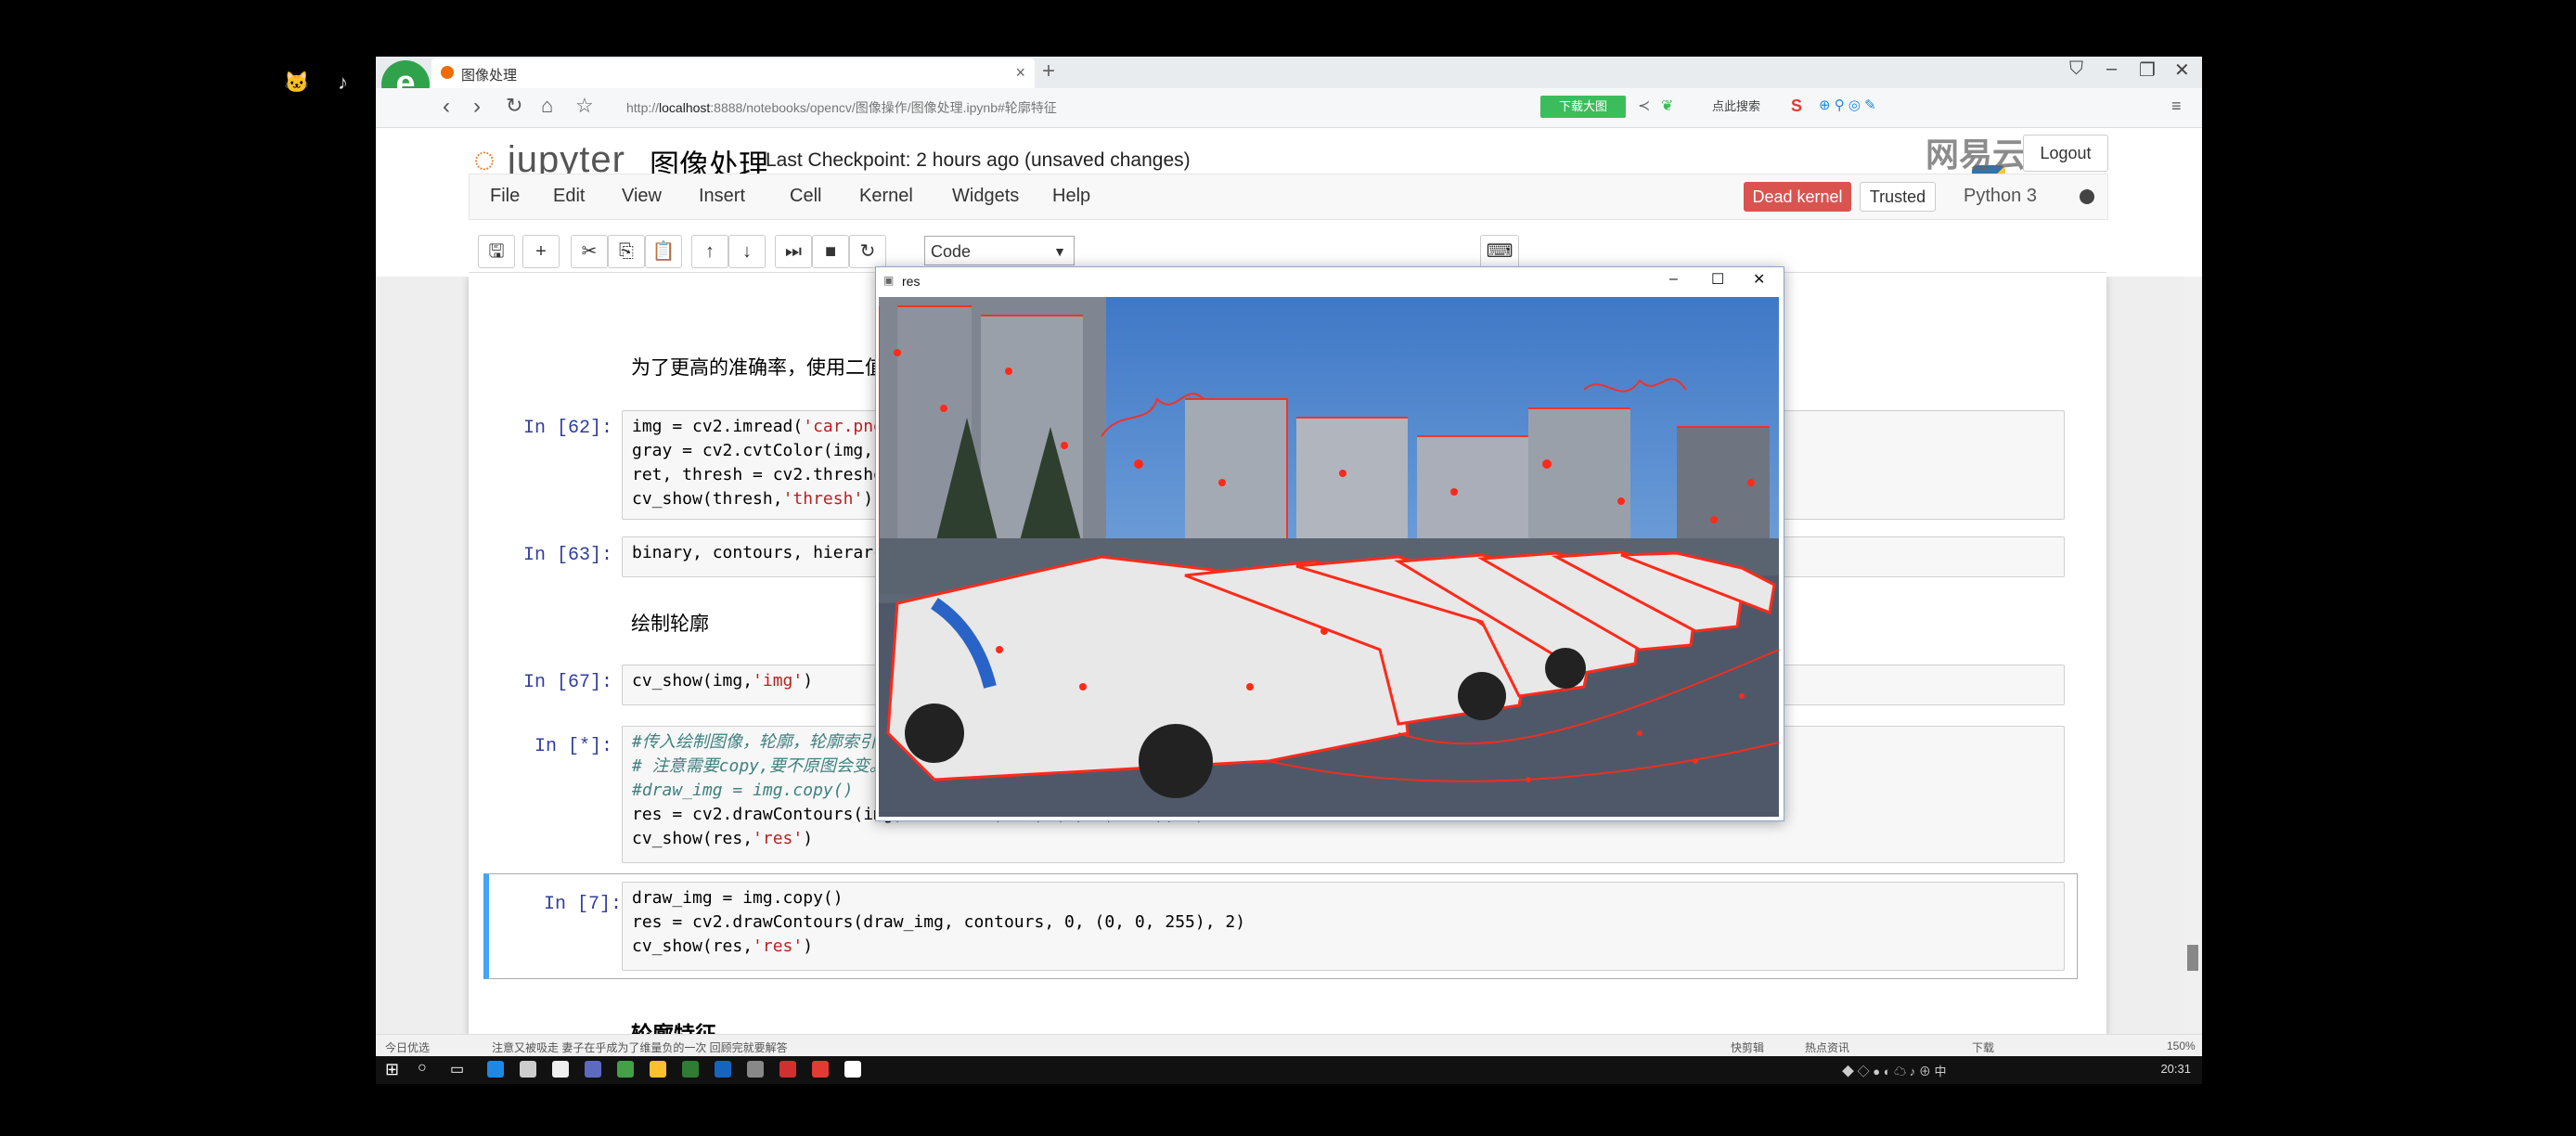 Image resolution: width=2576 pixels, height=1136 pixels. What do you see at coordinates (670, 624) in the screenshot?
I see `markdown-draw-contours: 绘制轮廓` at bounding box center [670, 624].